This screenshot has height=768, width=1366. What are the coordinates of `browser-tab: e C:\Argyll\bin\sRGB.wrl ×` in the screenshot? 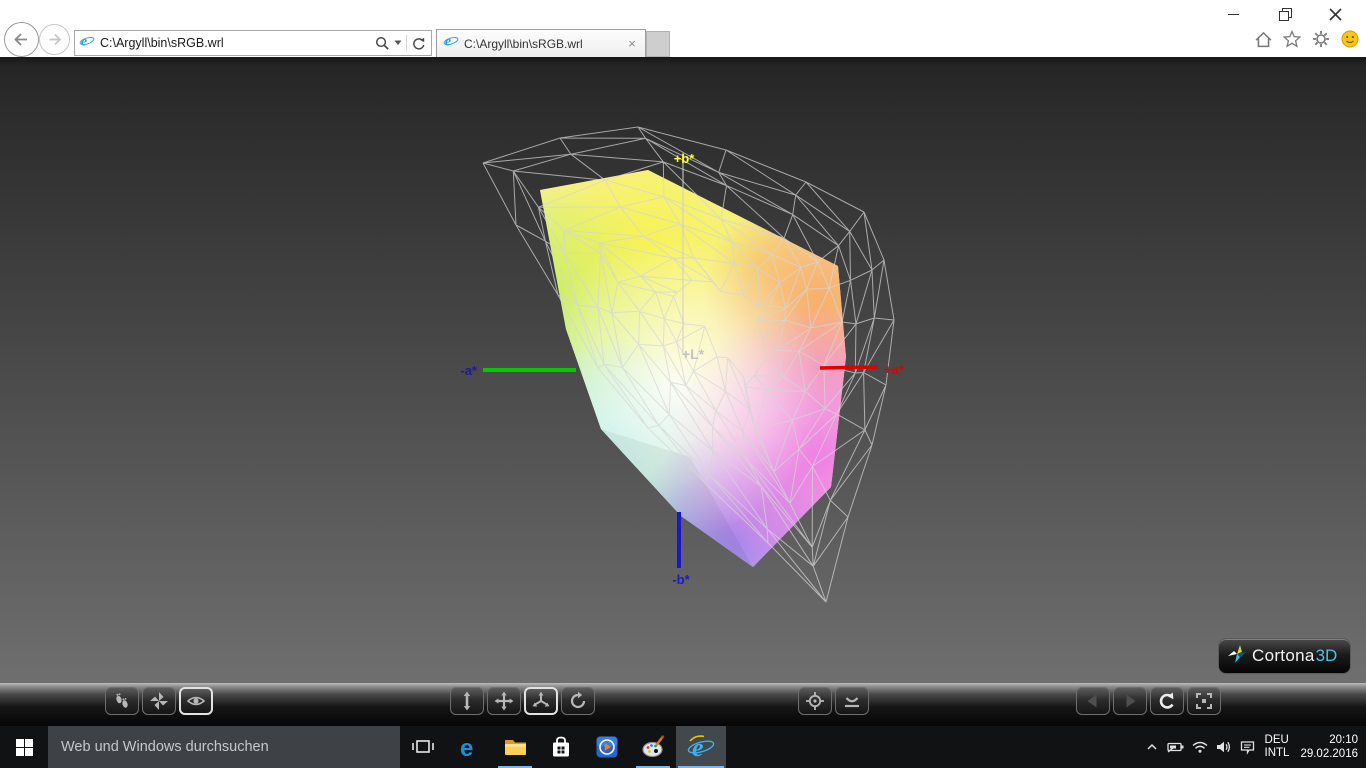 It's located at (541, 43).